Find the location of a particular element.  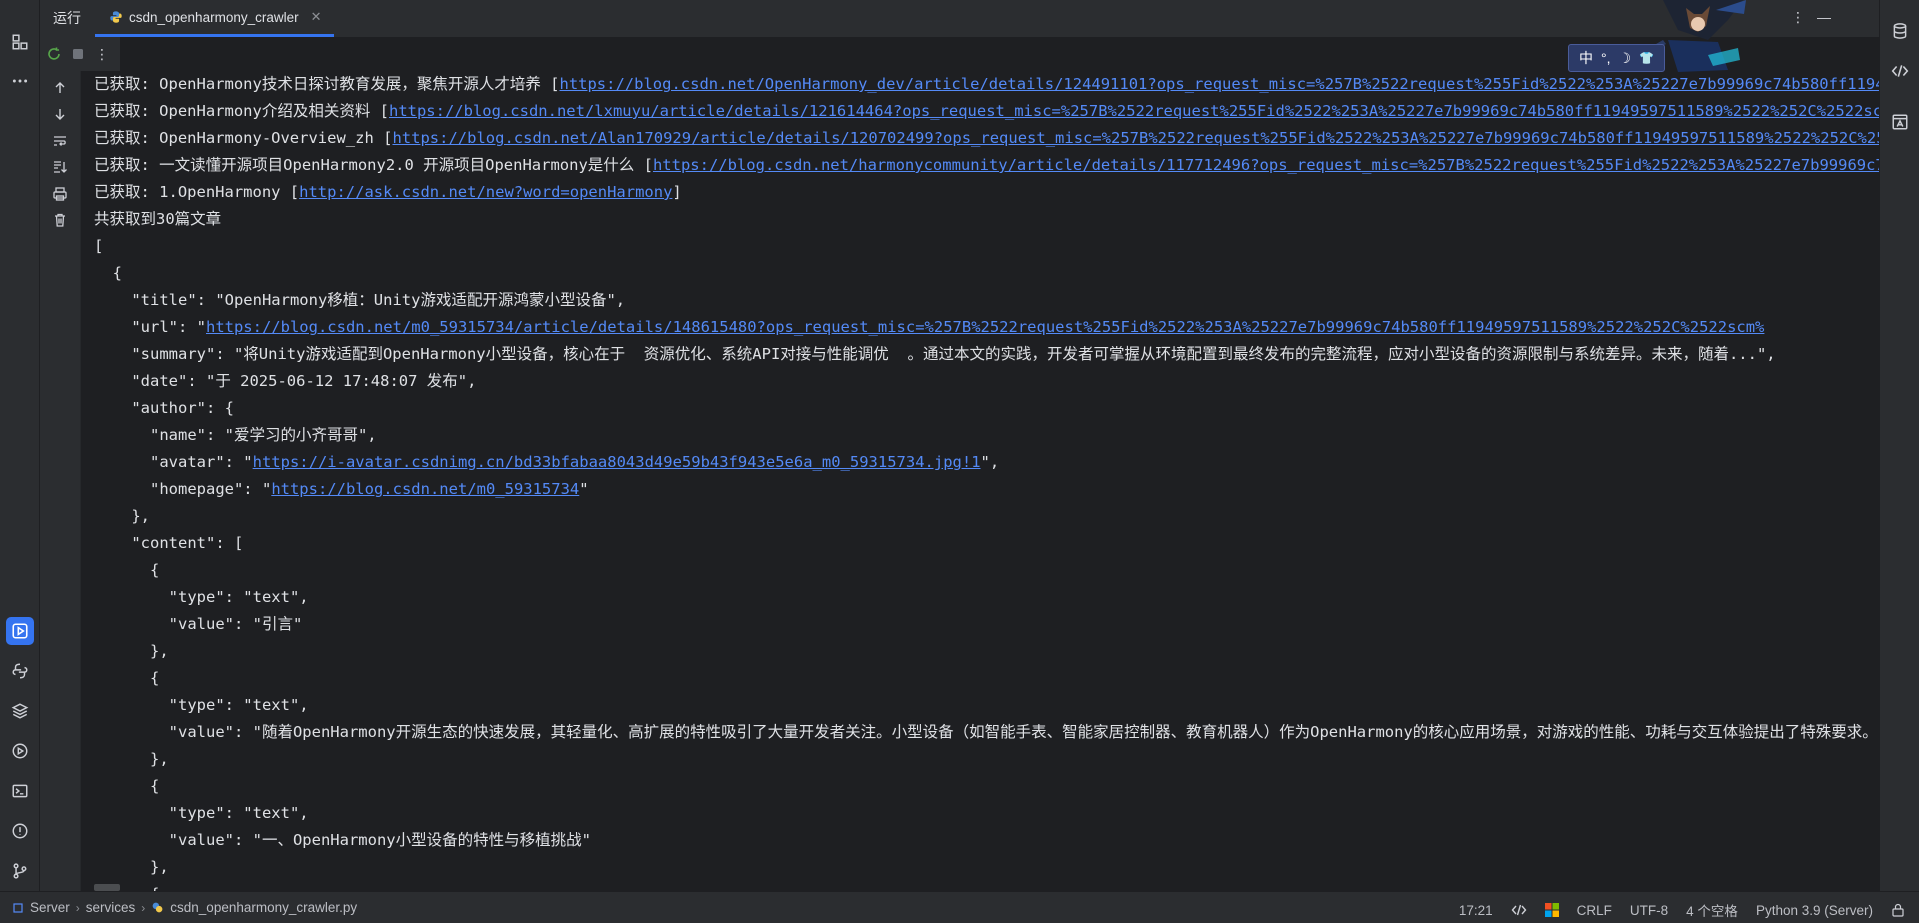

python-console-icon is located at coordinates (20, 671).